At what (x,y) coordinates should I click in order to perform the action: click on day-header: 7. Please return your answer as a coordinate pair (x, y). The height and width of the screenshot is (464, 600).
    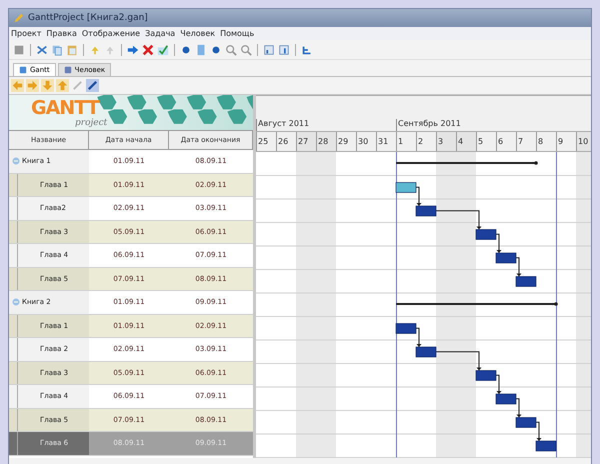
    Looking at the image, I should click on (526, 141).